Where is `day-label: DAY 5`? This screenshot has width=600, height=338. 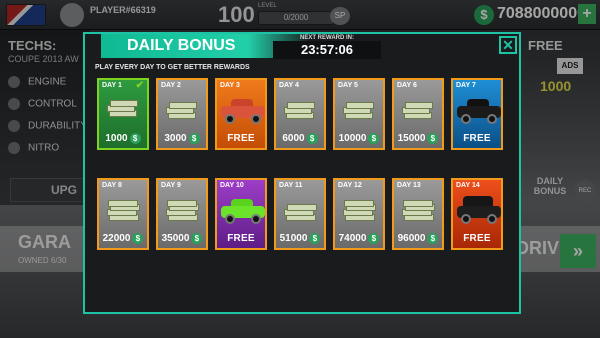
day-label: DAY 5 is located at coordinates (348, 85).